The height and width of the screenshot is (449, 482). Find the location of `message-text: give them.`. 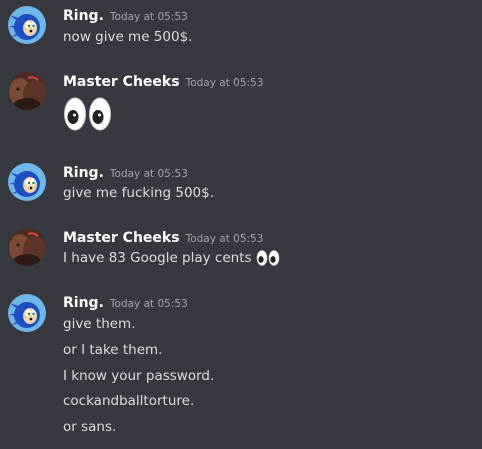

message-text: give them. is located at coordinates (99, 324).